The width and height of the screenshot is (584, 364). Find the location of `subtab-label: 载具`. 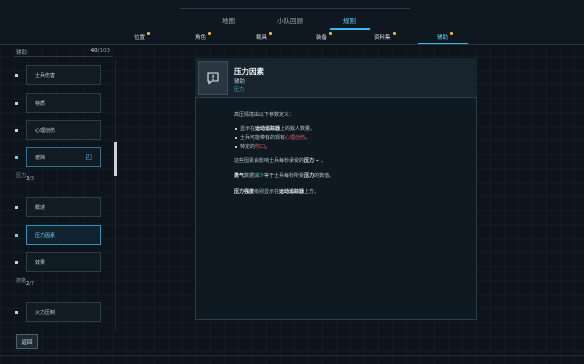

subtab-label: 载具 is located at coordinates (262, 38).